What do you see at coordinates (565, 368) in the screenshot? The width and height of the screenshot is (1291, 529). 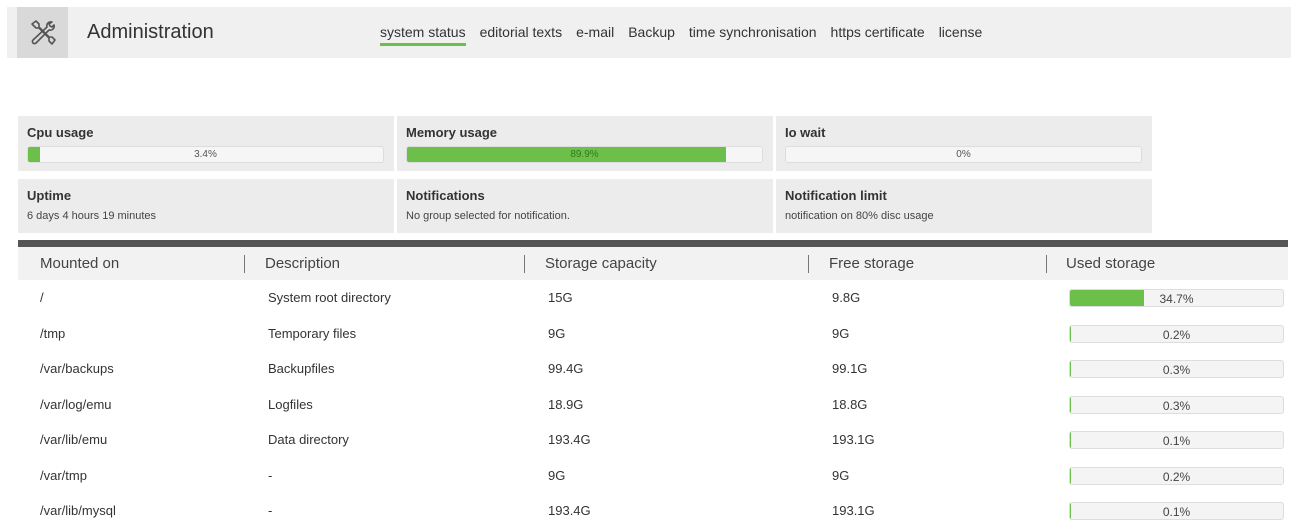 I see `capacity-cell: 99.4G` at bounding box center [565, 368].